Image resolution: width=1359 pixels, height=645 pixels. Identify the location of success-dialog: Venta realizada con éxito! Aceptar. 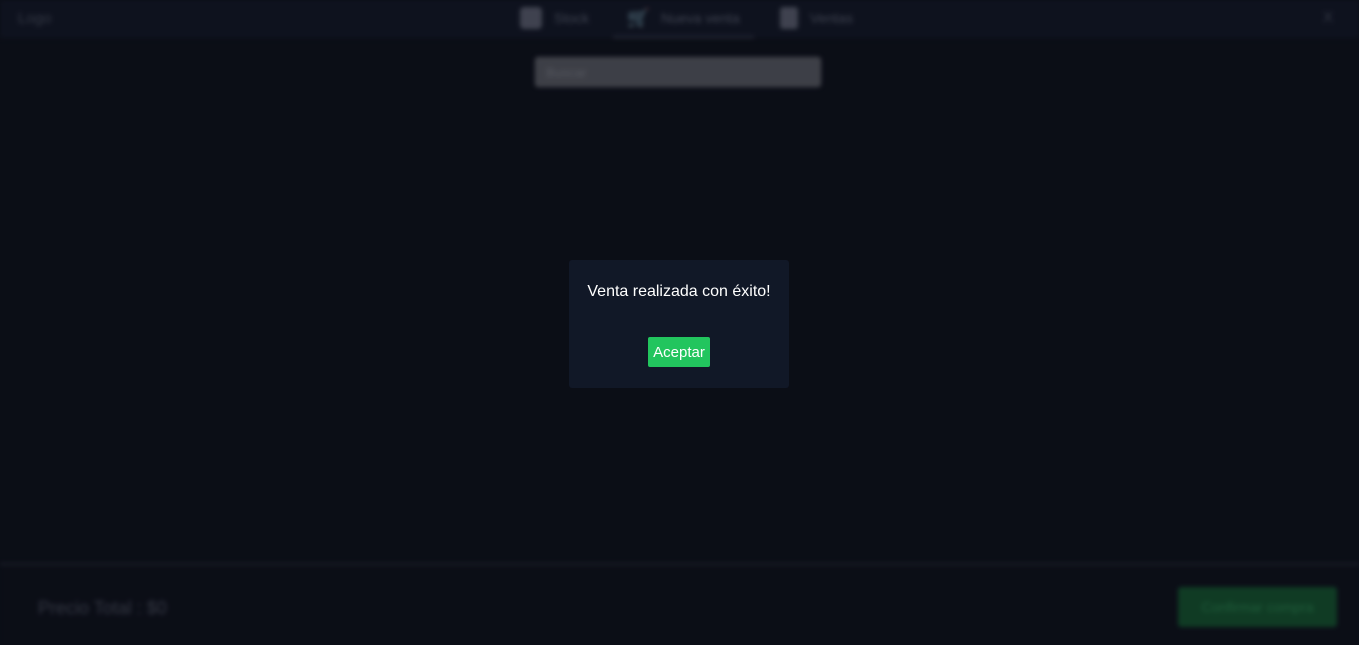
(679, 324).